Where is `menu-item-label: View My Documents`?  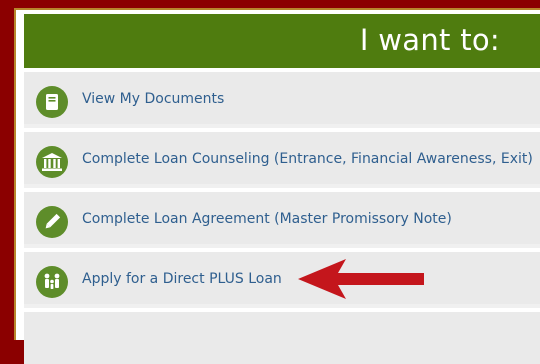 menu-item-label: View My Documents is located at coordinates (153, 99).